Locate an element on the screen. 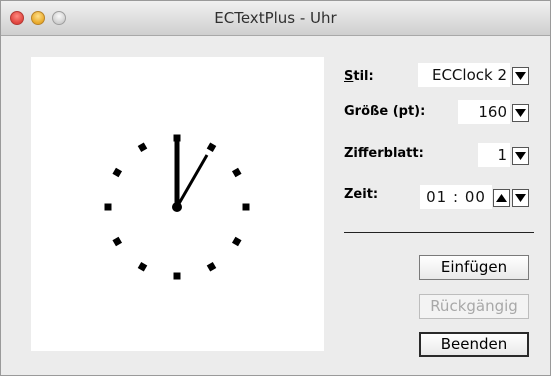 The width and height of the screenshot is (551, 376). style-select: ECClock 2 is located at coordinates (464, 75).